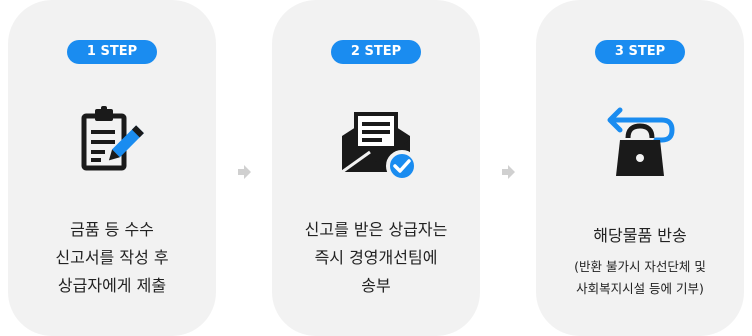 Image resolution: width=752 pixels, height=336 pixels. Describe the element at coordinates (640, 235) in the screenshot. I see `step-title: 해당물품 반송` at that location.